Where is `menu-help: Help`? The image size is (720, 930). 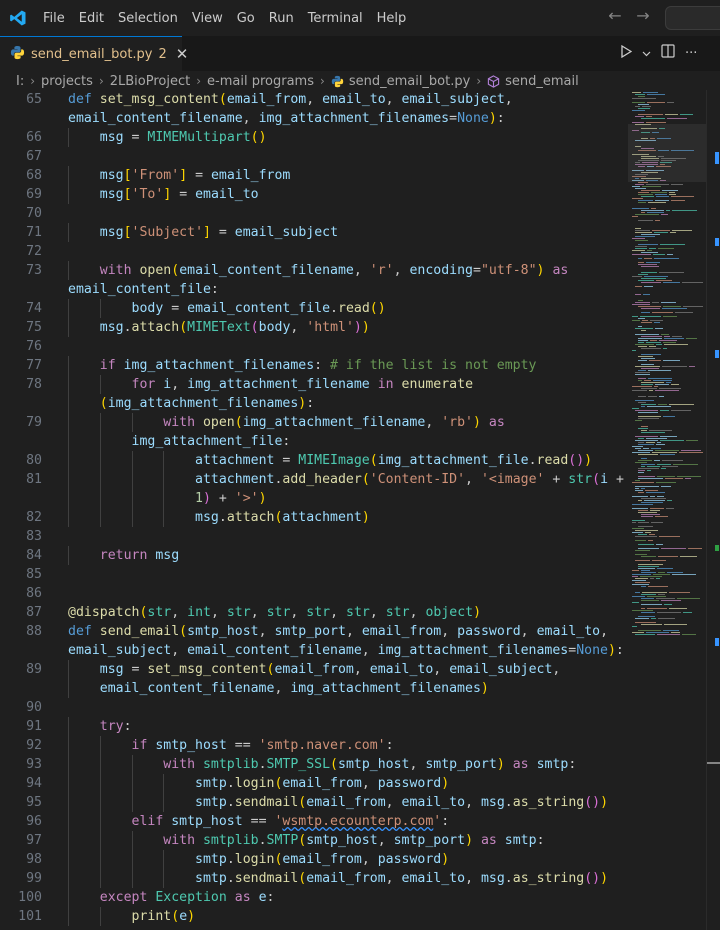
menu-help: Help is located at coordinates (392, 18).